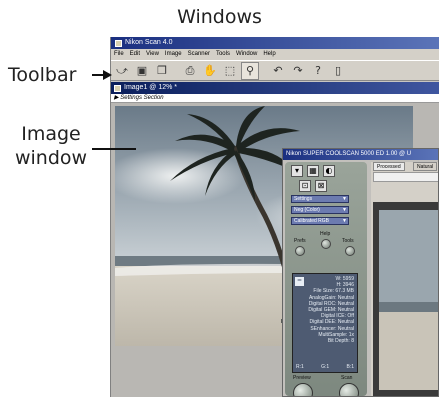  What do you see at coordinates (190, 70) in the screenshot?
I see `print-icon: ⎙` at bounding box center [190, 70].